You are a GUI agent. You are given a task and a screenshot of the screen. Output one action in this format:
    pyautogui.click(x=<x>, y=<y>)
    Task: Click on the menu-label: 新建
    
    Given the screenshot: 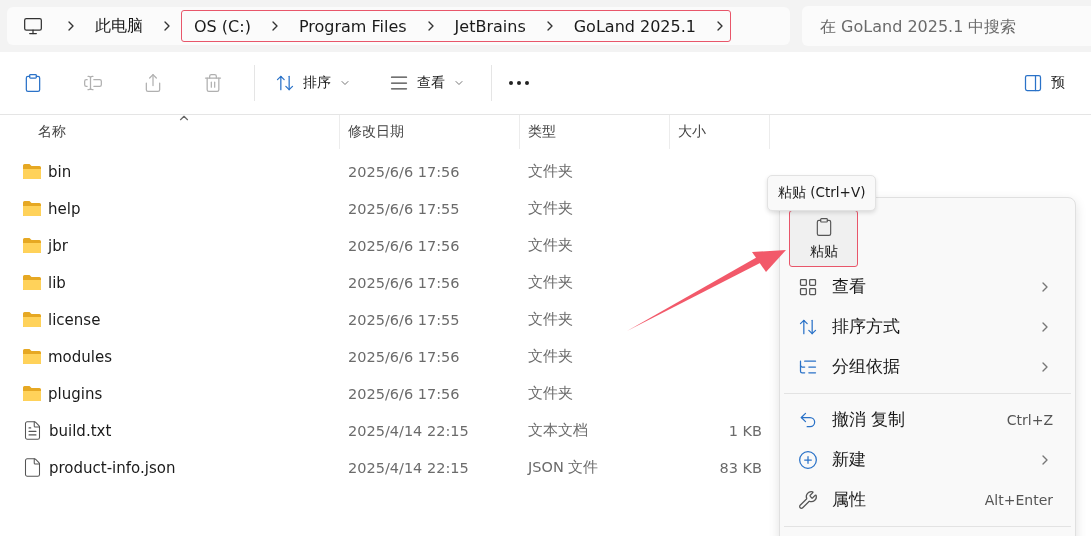 What is the action you would take?
    pyautogui.click(x=849, y=460)
    